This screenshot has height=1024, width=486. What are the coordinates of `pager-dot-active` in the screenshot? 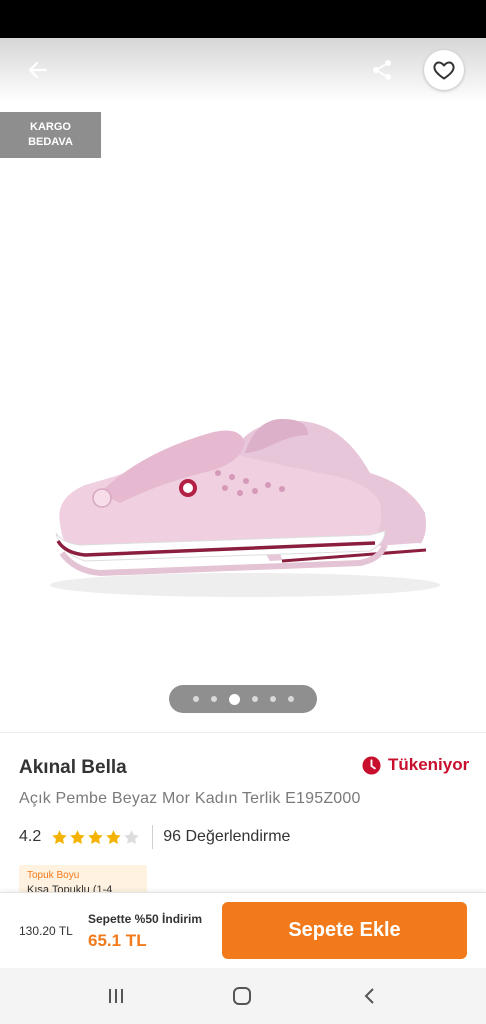 It's located at (234, 699).